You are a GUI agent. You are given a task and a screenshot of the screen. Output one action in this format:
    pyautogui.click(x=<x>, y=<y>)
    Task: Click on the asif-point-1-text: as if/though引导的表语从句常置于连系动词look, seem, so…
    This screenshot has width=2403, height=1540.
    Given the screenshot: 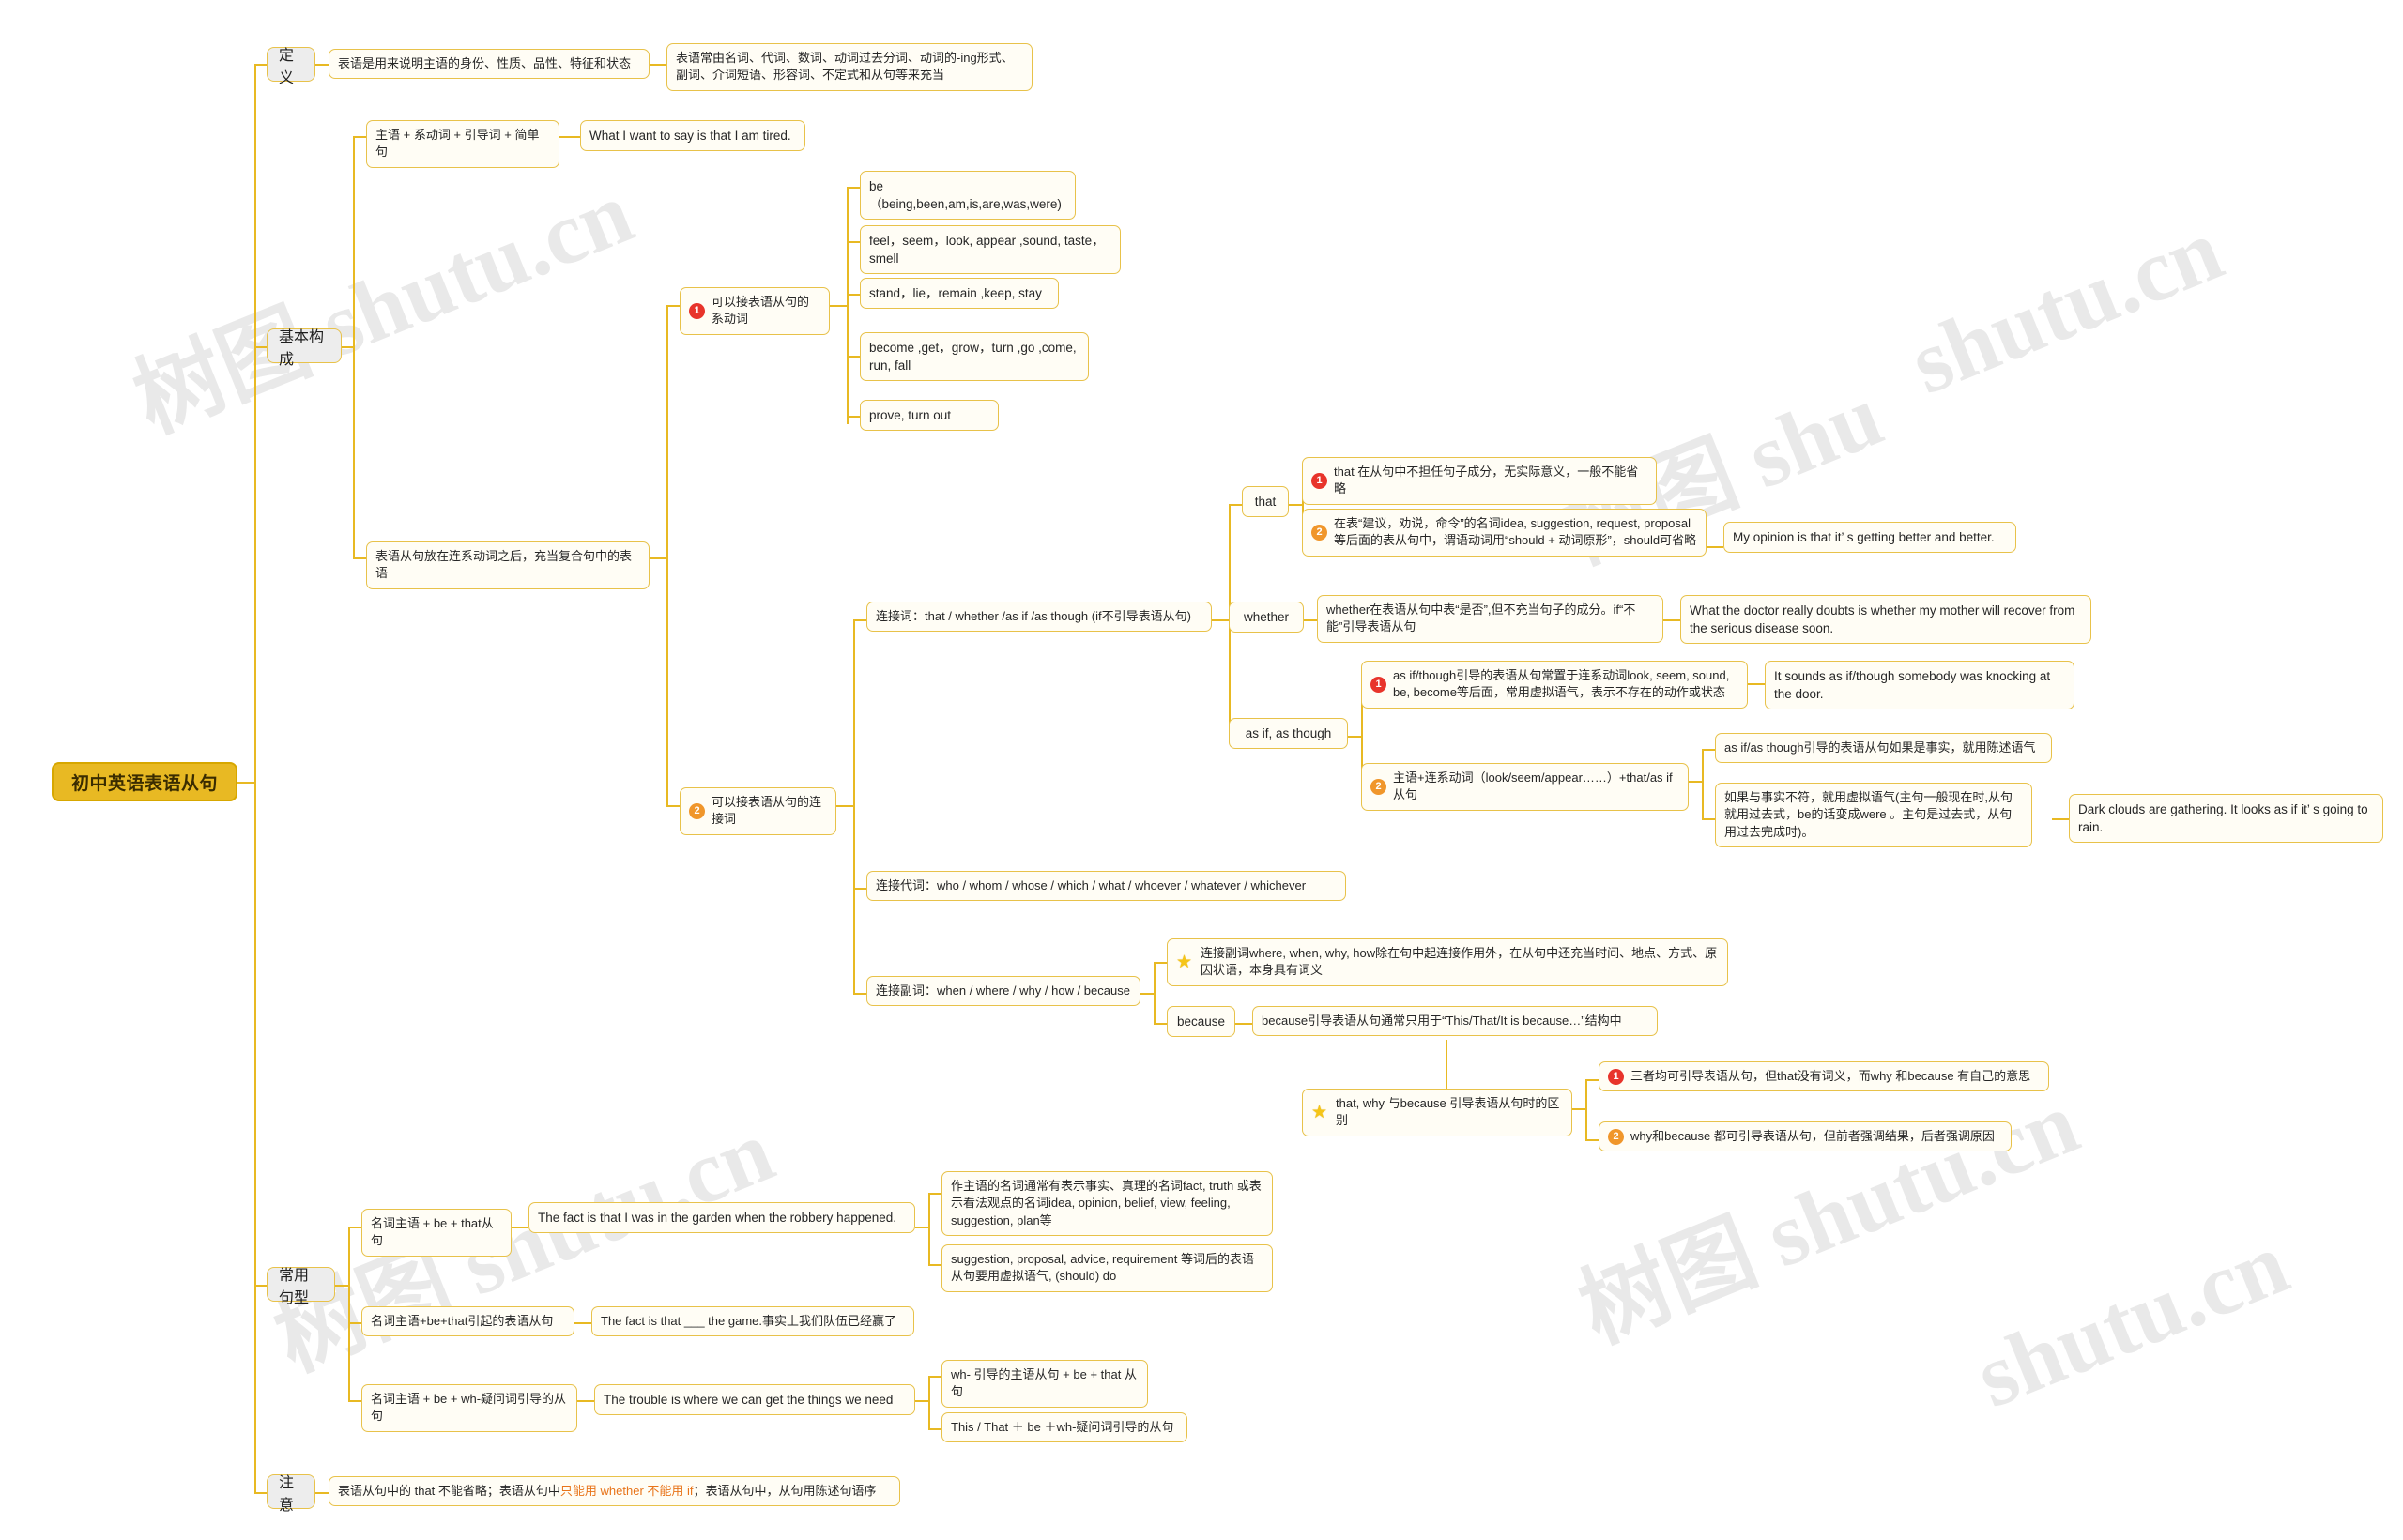 What is the action you would take?
    pyautogui.click(x=1563, y=684)
    